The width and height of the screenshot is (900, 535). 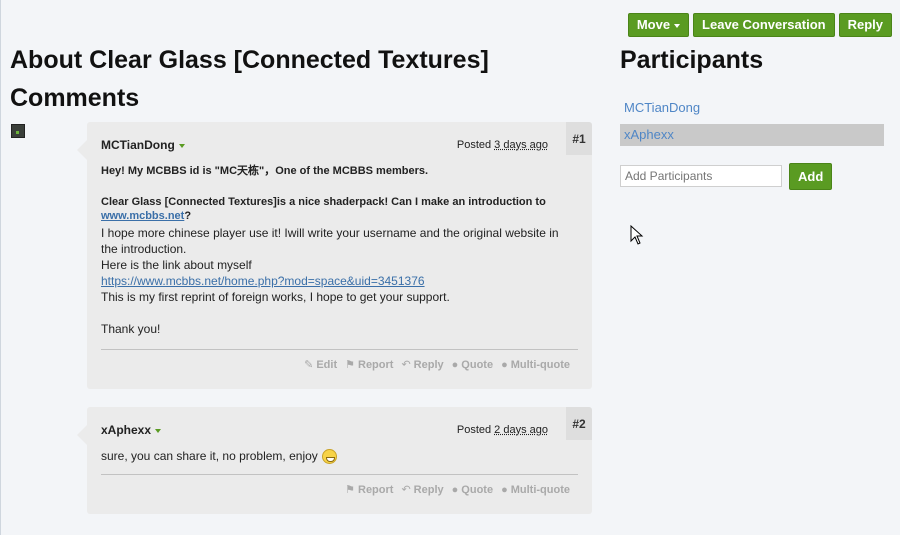 I want to click on leave-conversation-button: Leave Conversation, so click(x=764, y=25).